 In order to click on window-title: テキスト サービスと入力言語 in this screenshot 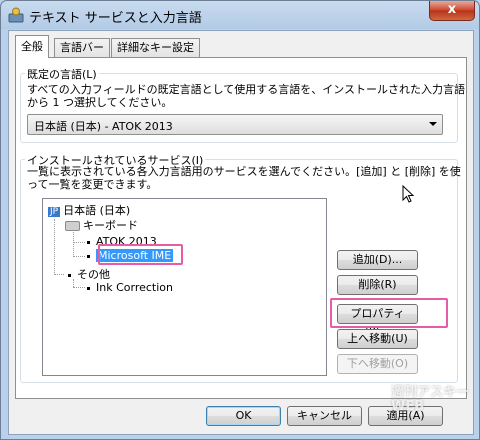, I will do `click(115, 18)`.